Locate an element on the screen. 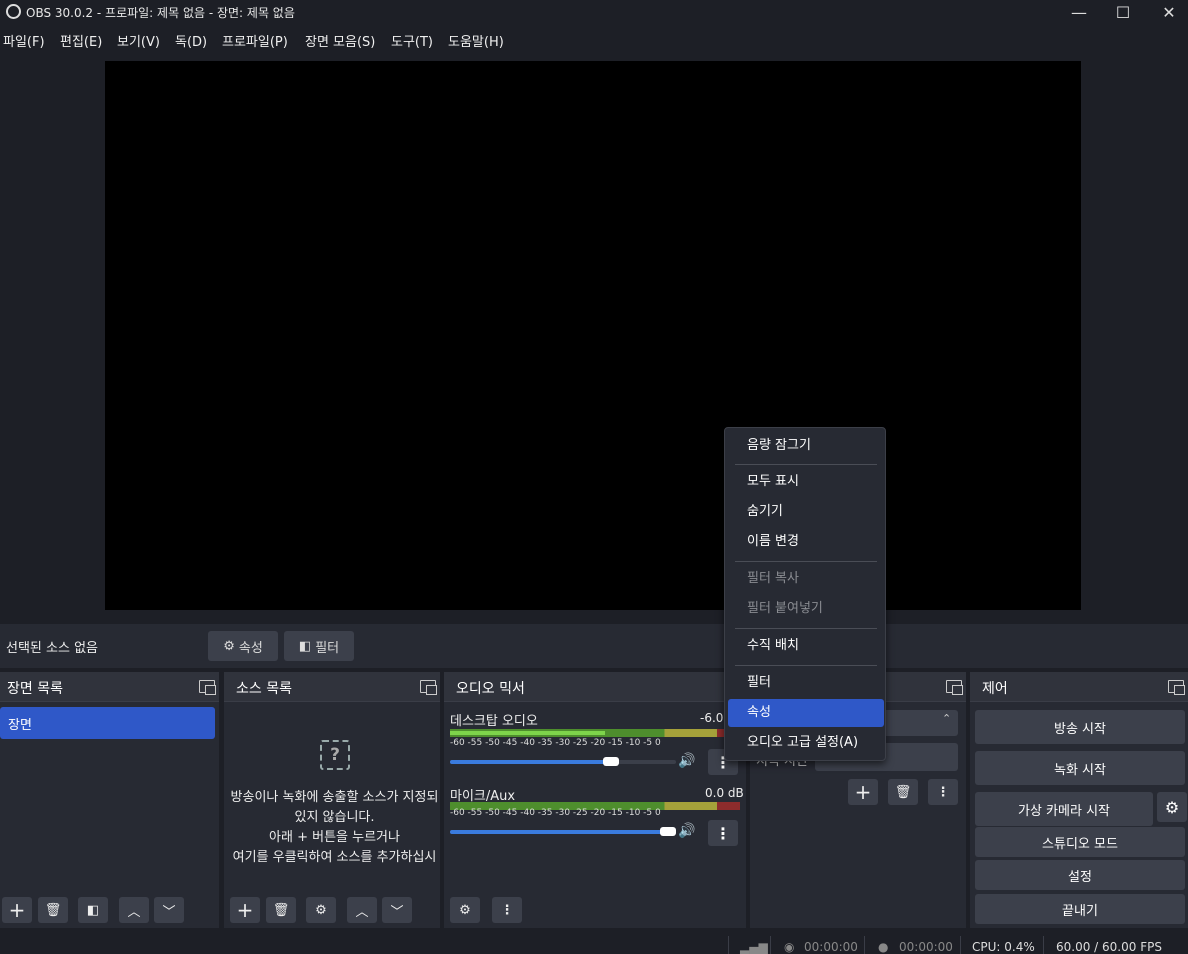  start-streaming-button: 방송 시작 is located at coordinates (1080, 727).